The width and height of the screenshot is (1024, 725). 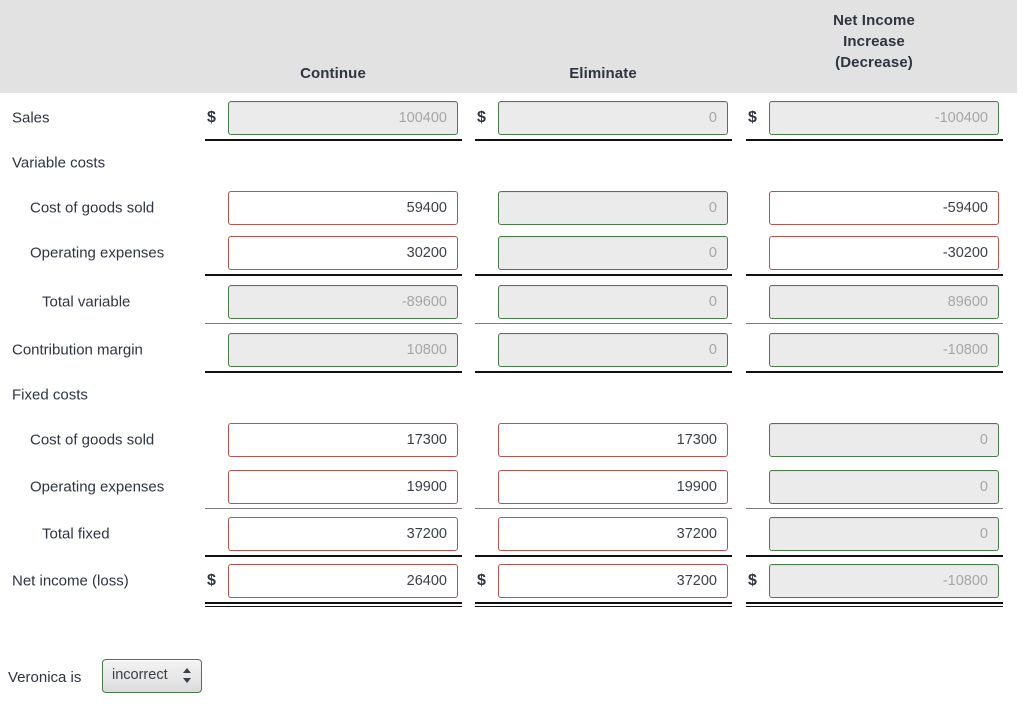 What do you see at coordinates (508, 680) in the screenshot?
I see `footer-answer-row: Veronica is incorrect` at bounding box center [508, 680].